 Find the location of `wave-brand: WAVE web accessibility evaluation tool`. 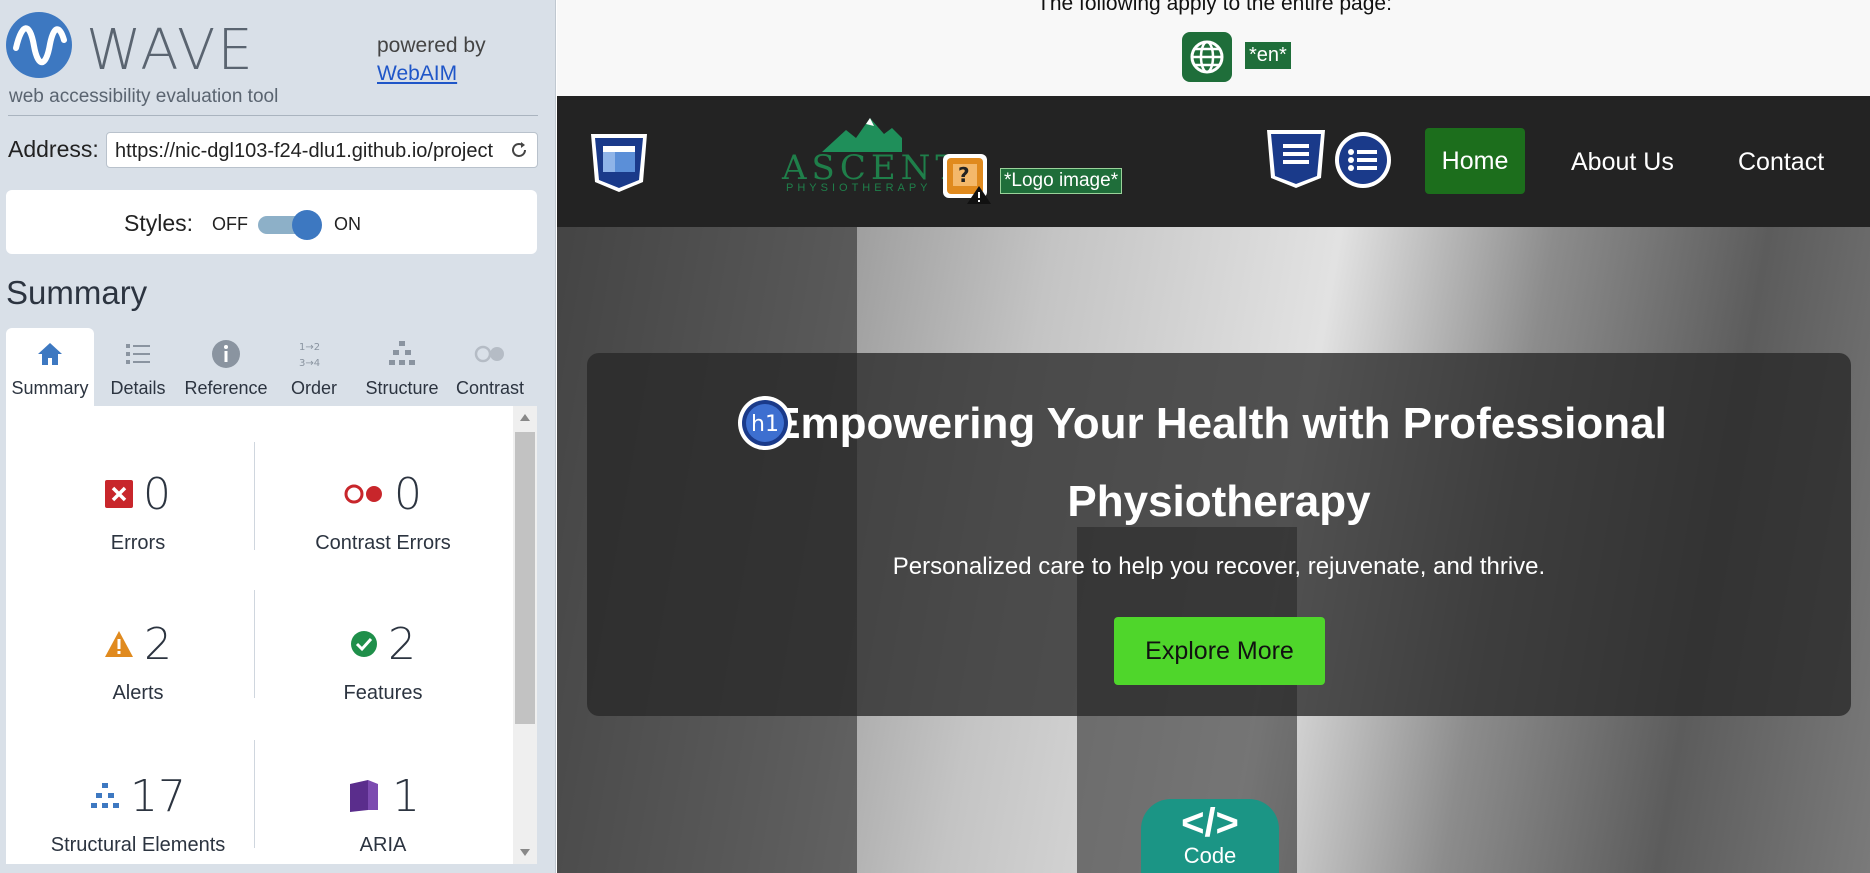

wave-brand: WAVE web accessibility evaluation tool is located at coordinates (142, 62).